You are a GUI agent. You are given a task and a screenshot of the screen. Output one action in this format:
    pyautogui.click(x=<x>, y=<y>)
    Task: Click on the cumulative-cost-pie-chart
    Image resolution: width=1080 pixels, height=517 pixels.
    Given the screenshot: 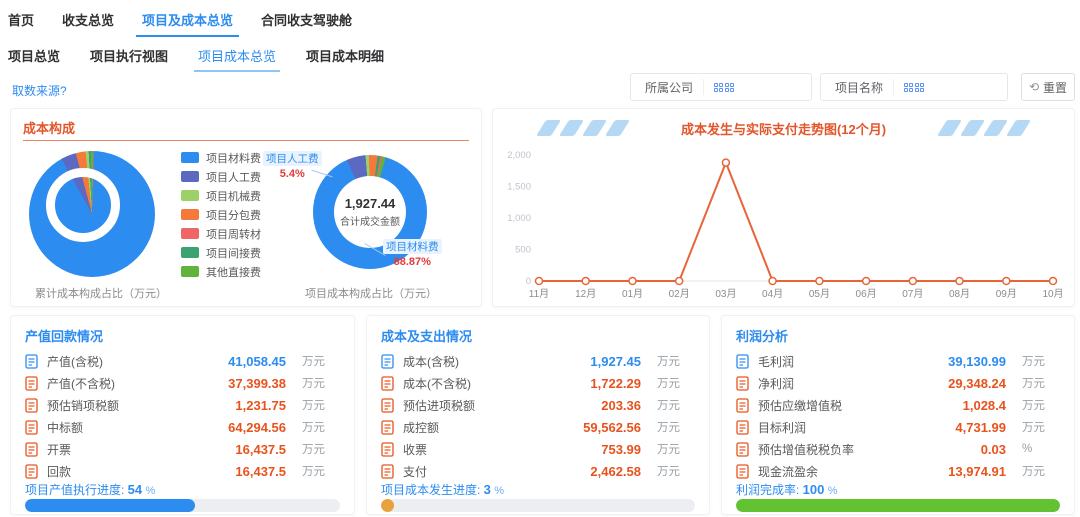 What is the action you would take?
    pyautogui.click(x=92, y=214)
    